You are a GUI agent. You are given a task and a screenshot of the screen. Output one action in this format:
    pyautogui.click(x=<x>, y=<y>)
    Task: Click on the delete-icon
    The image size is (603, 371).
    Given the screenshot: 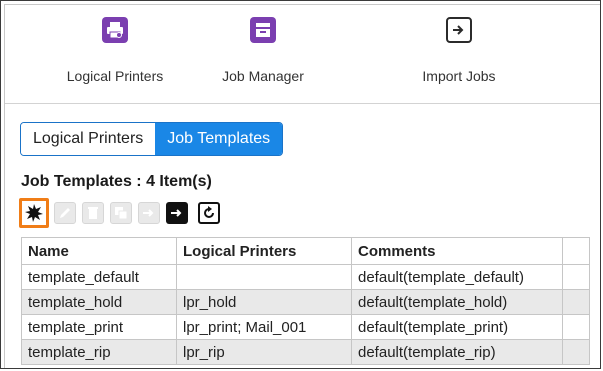 What is the action you would take?
    pyautogui.click(x=93, y=213)
    